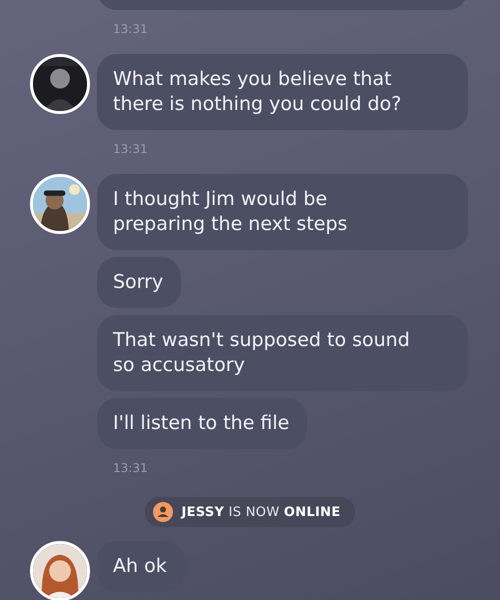  I want to click on person-icon, so click(163, 512).